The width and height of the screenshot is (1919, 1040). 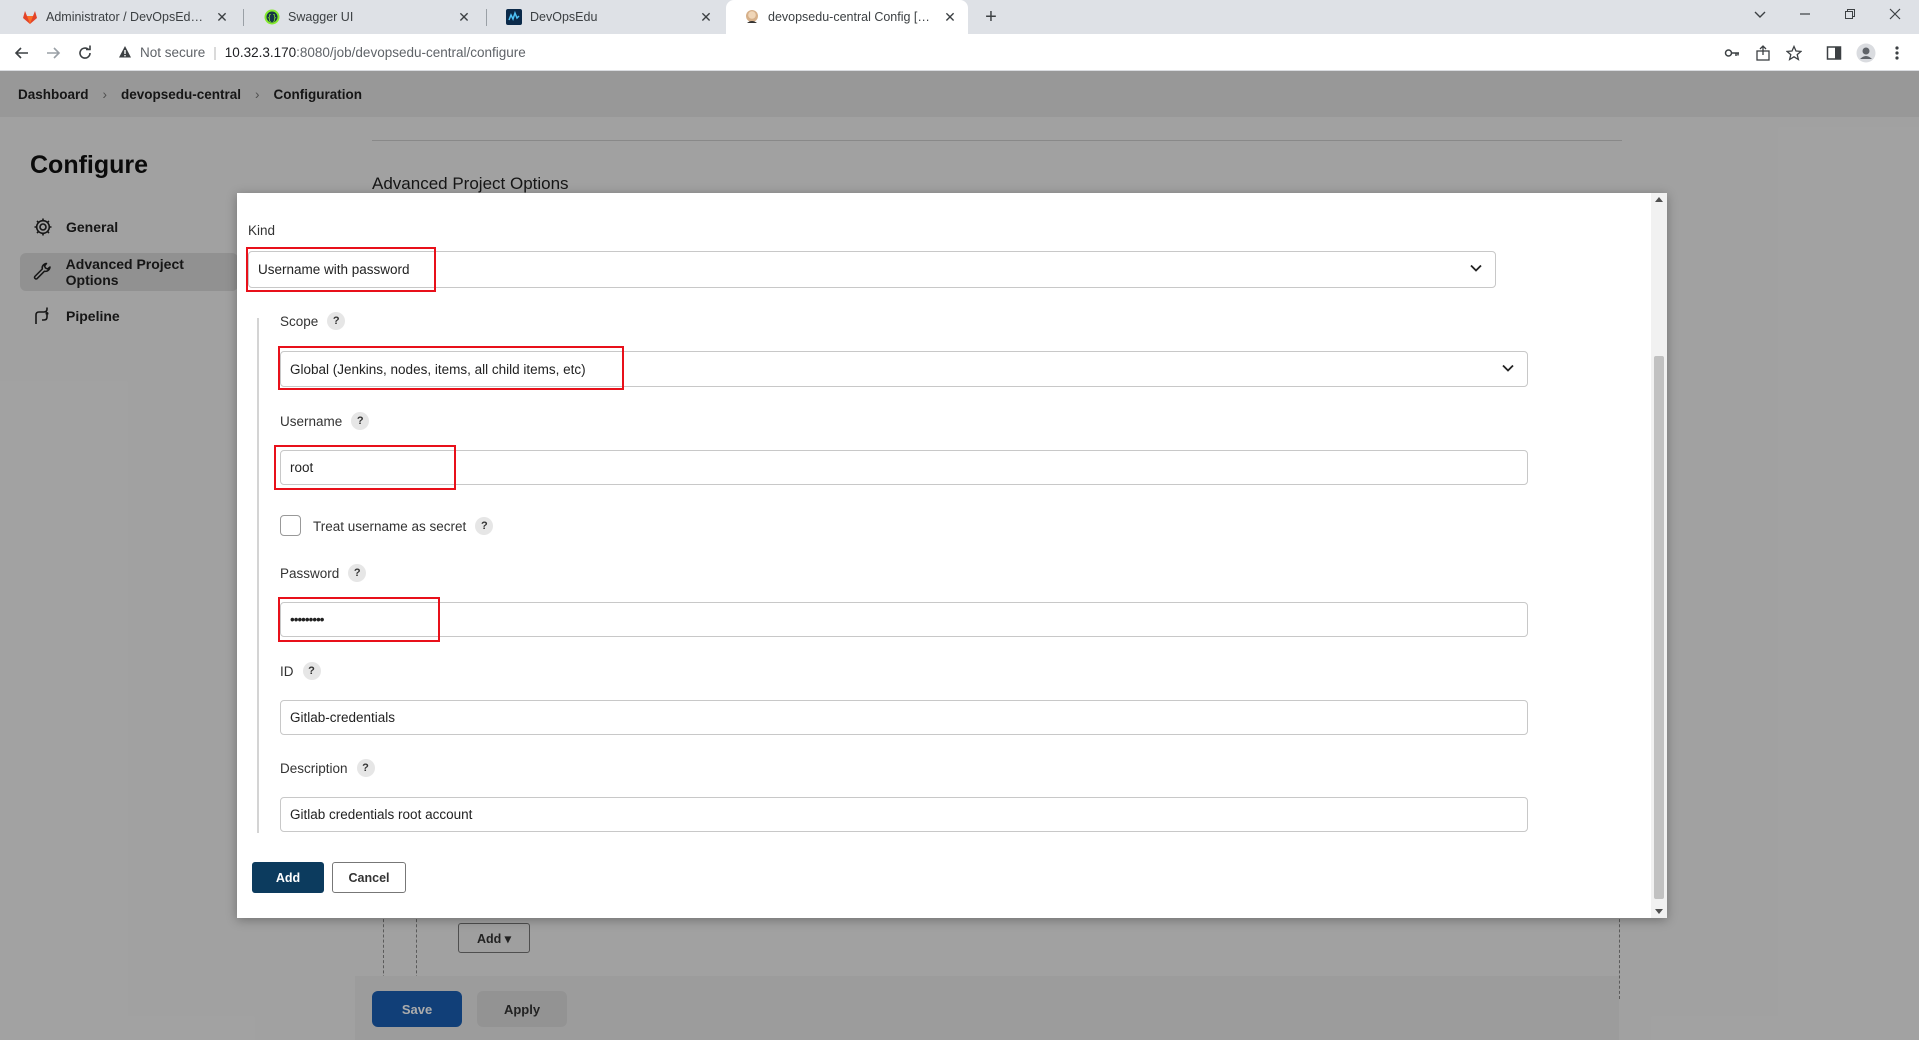 What do you see at coordinates (53, 53) in the screenshot?
I see `forward-icon` at bounding box center [53, 53].